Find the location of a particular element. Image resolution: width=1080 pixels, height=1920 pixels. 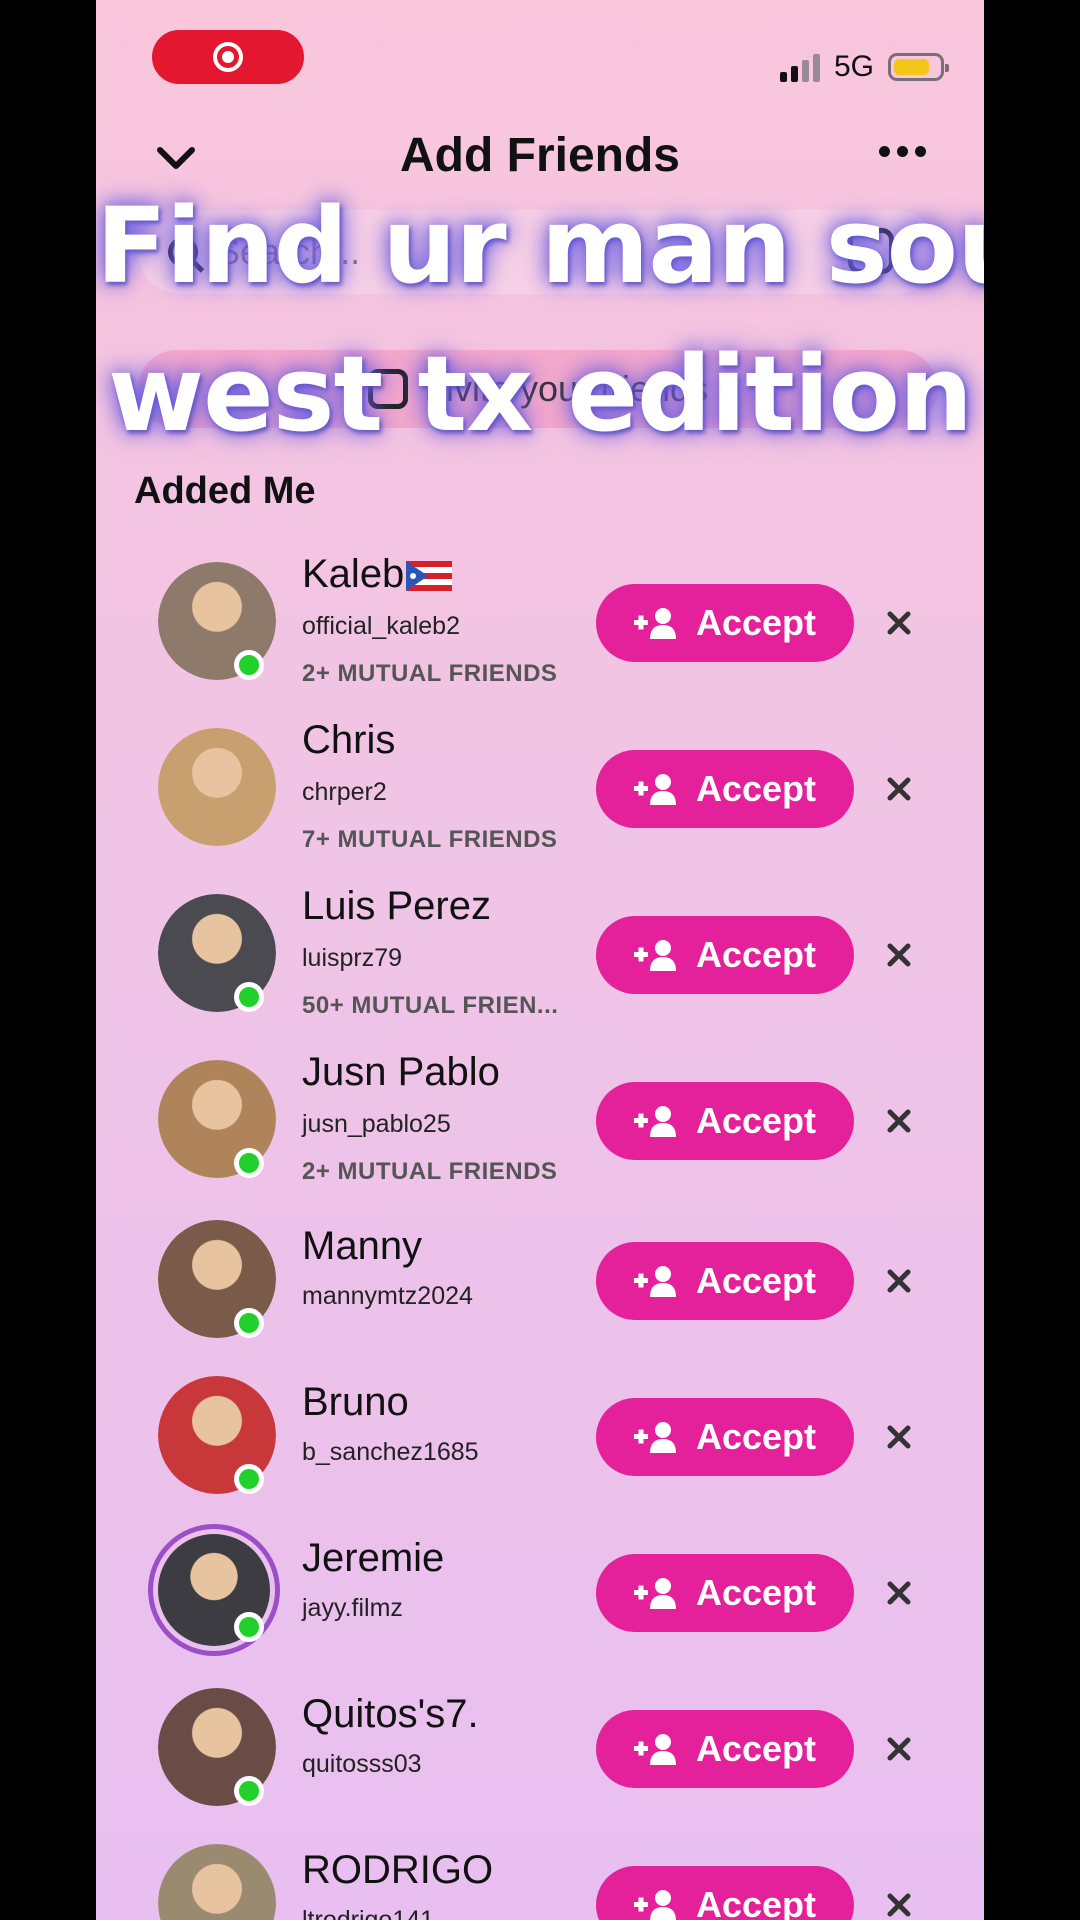

friend-name: Jusn Pablo is located at coordinates (401, 1072).